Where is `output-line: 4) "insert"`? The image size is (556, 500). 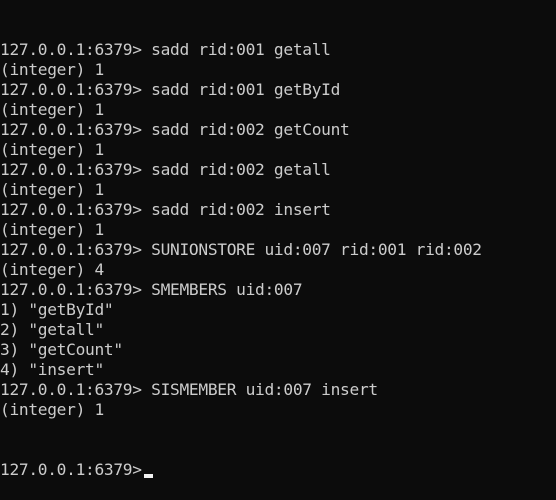 output-line: 4) "insert" is located at coordinates (278, 370).